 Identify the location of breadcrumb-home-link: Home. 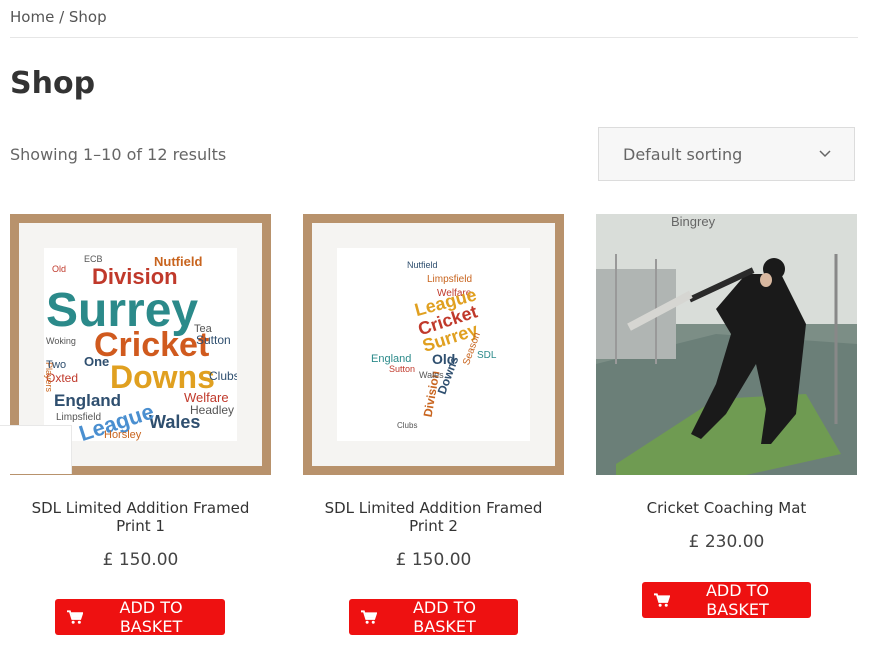
(32, 17).